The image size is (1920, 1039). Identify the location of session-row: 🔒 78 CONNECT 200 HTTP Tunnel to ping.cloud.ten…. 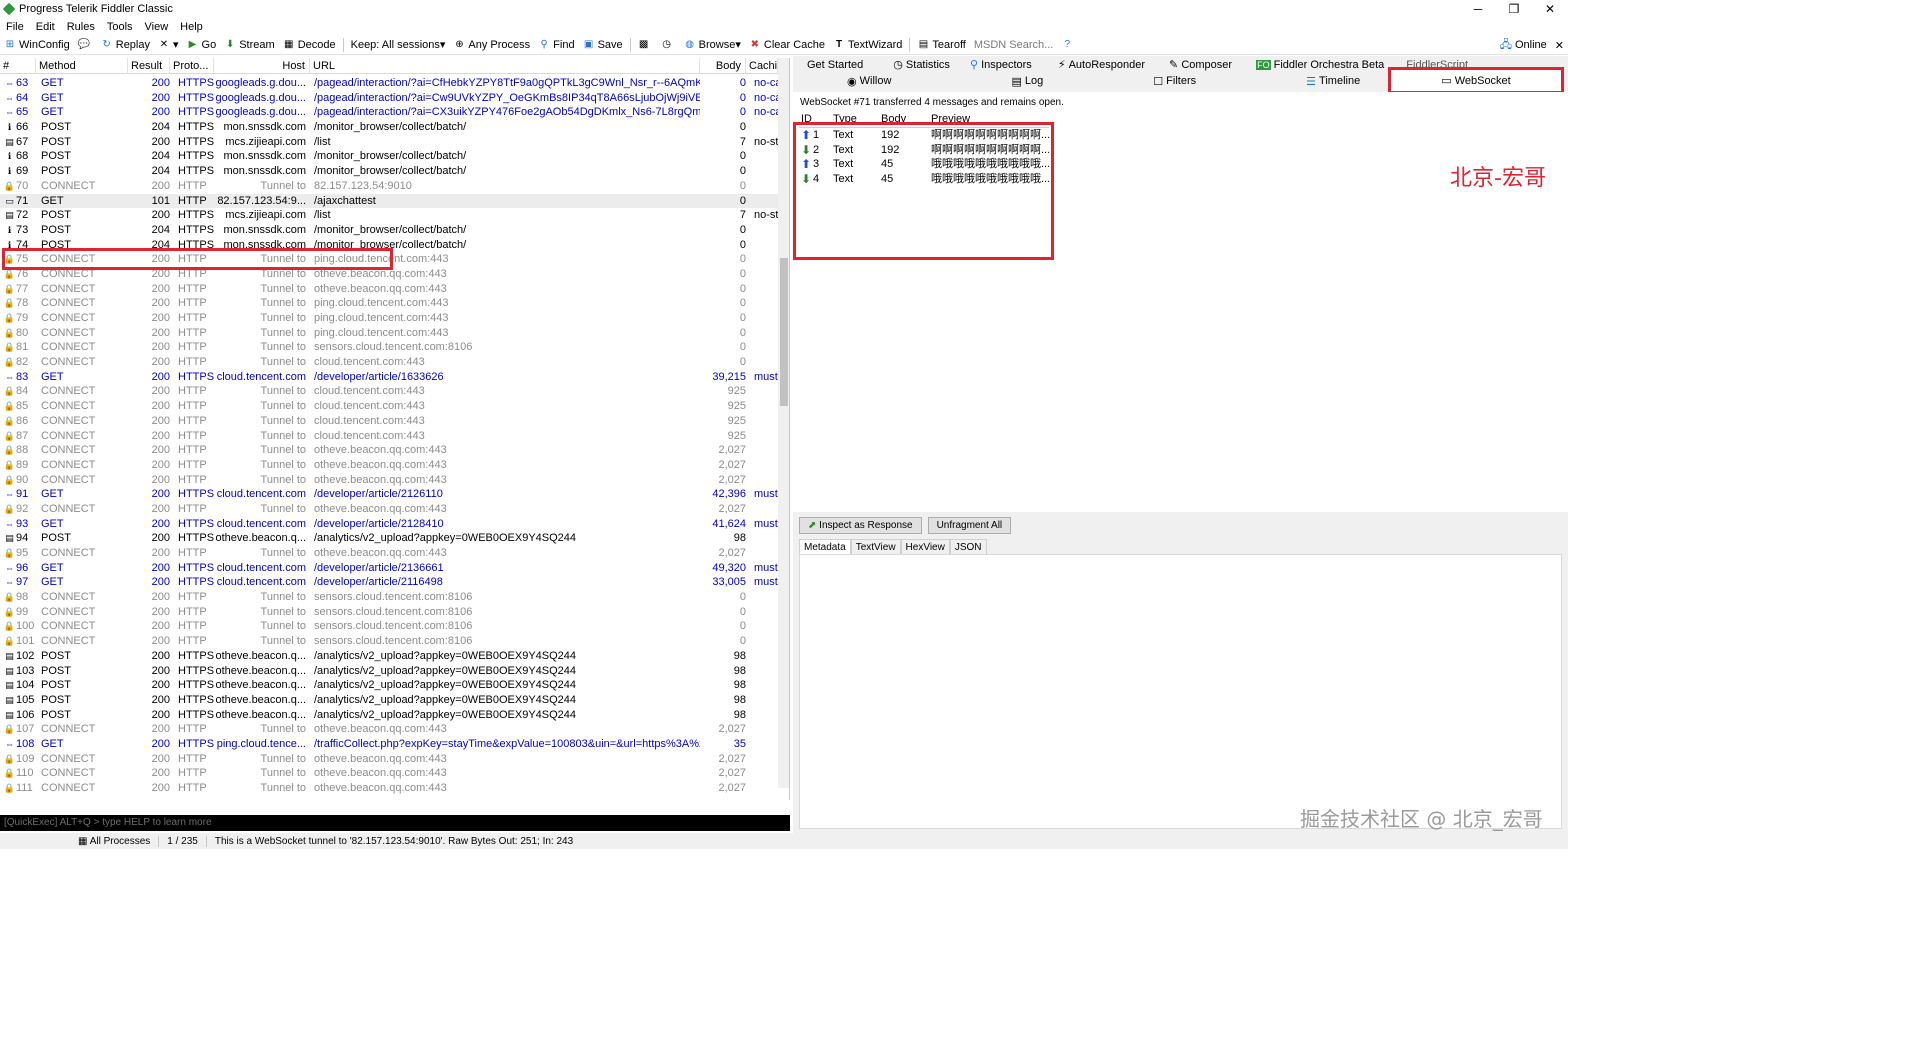
(389, 303).